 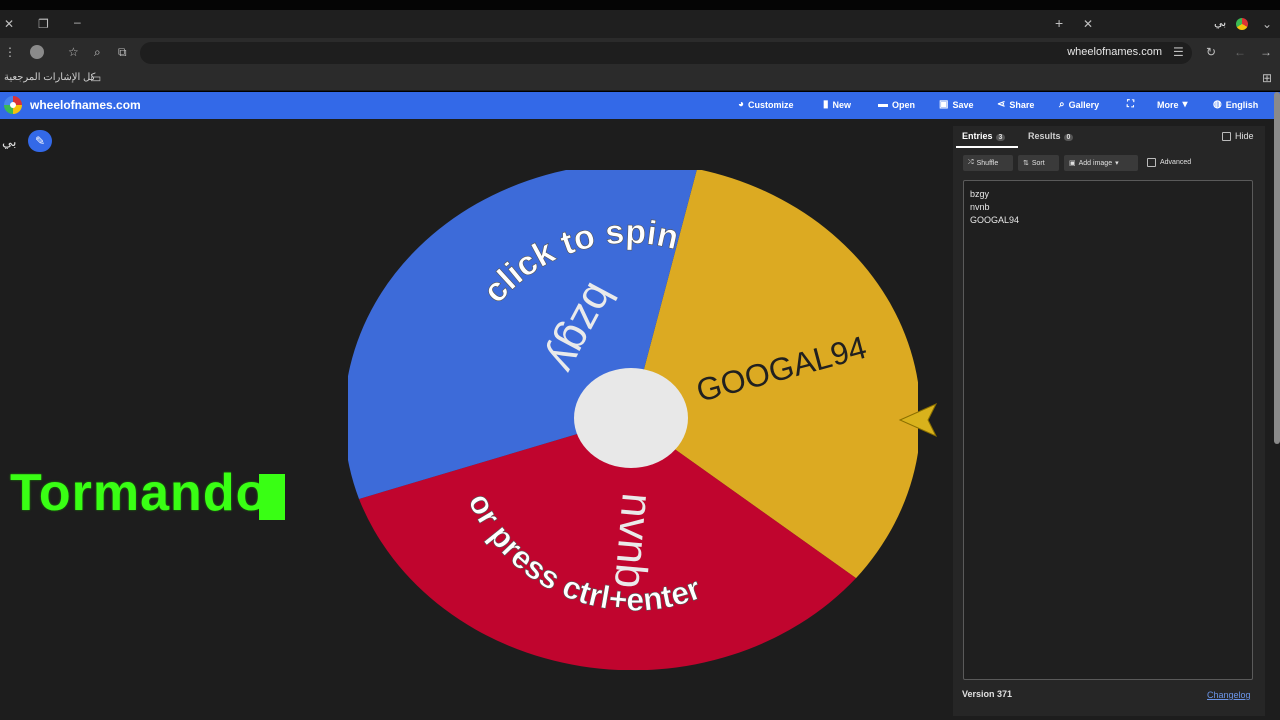 I want to click on restore-window-icon: ❐, so click(x=43, y=24).